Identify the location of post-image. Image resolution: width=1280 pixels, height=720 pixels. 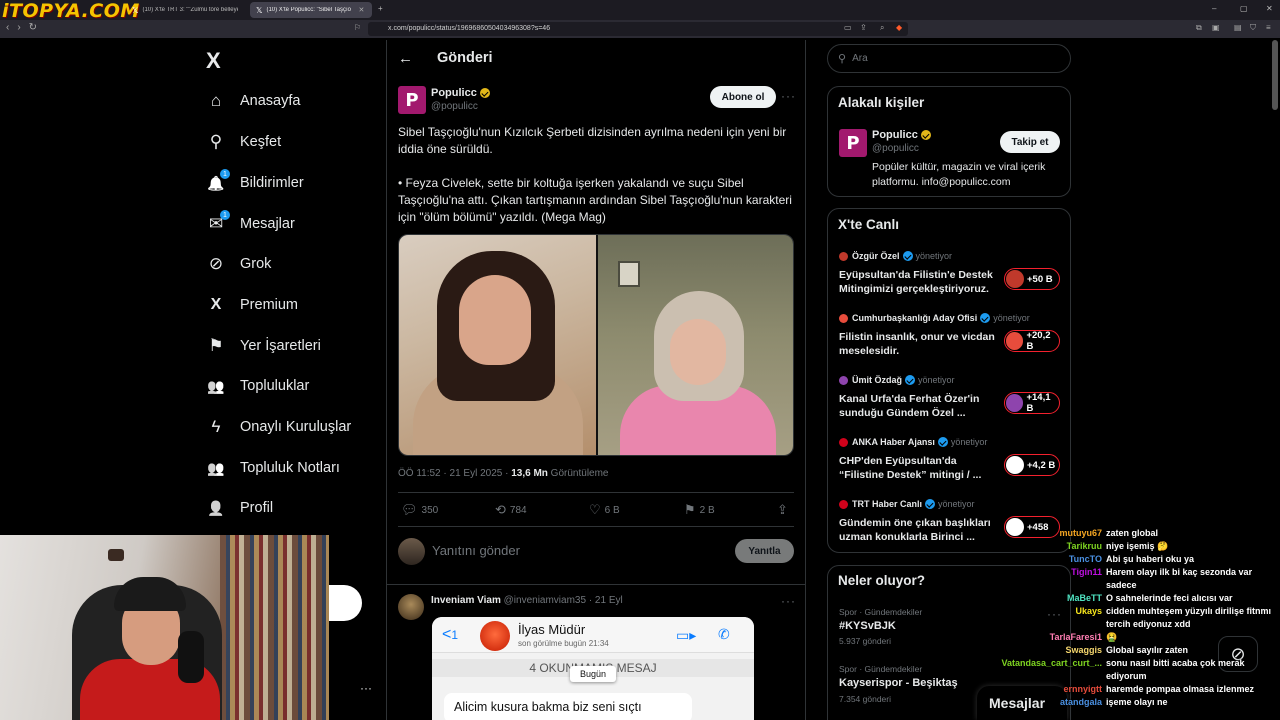
(596, 345).